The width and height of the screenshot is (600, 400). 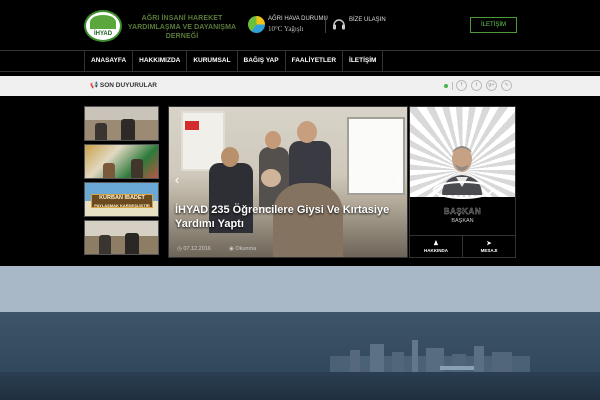 I want to click on city-skyline, so click(x=430, y=356).